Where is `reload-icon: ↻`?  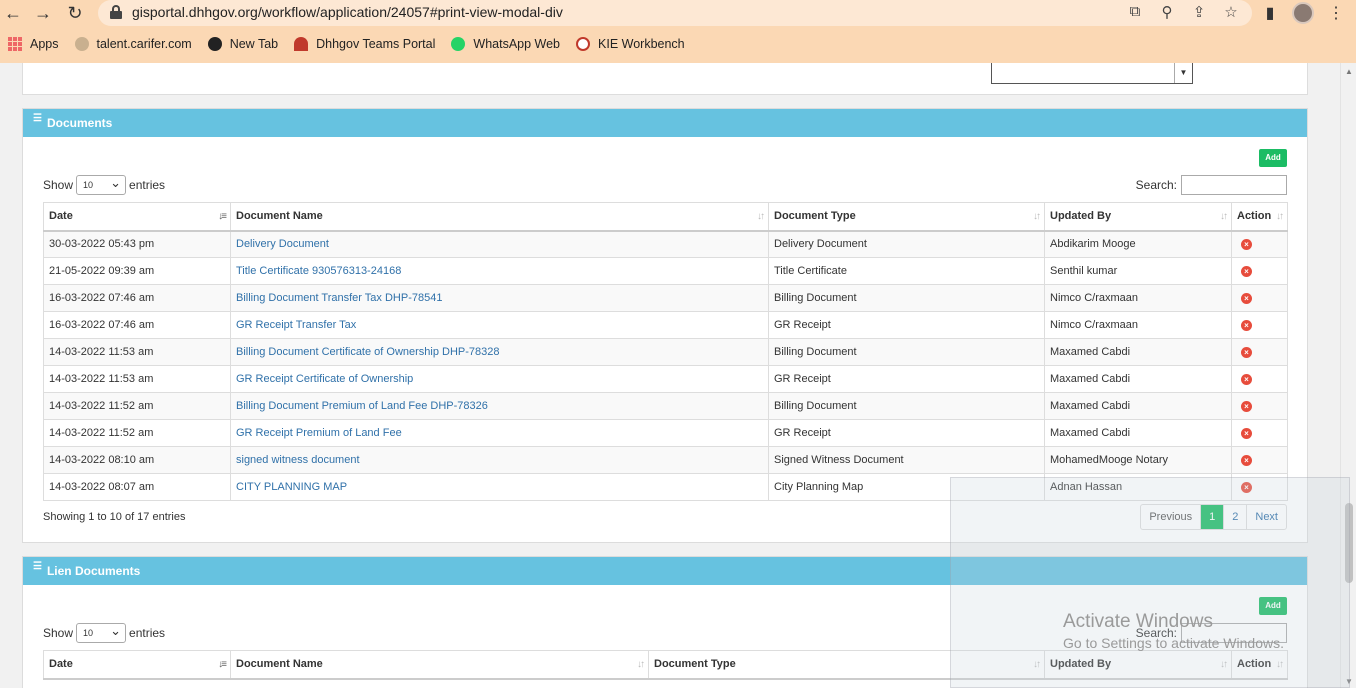
reload-icon: ↻ is located at coordinates (75, 13).